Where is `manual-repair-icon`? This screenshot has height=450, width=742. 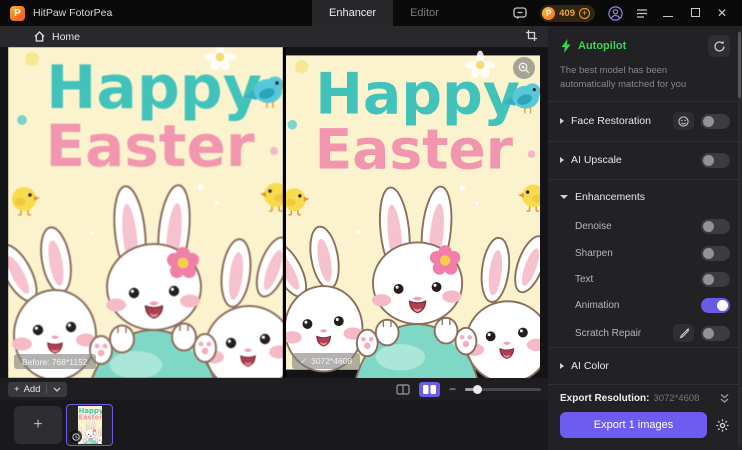 manual-repair-icon is located at coordinates (683, 333).